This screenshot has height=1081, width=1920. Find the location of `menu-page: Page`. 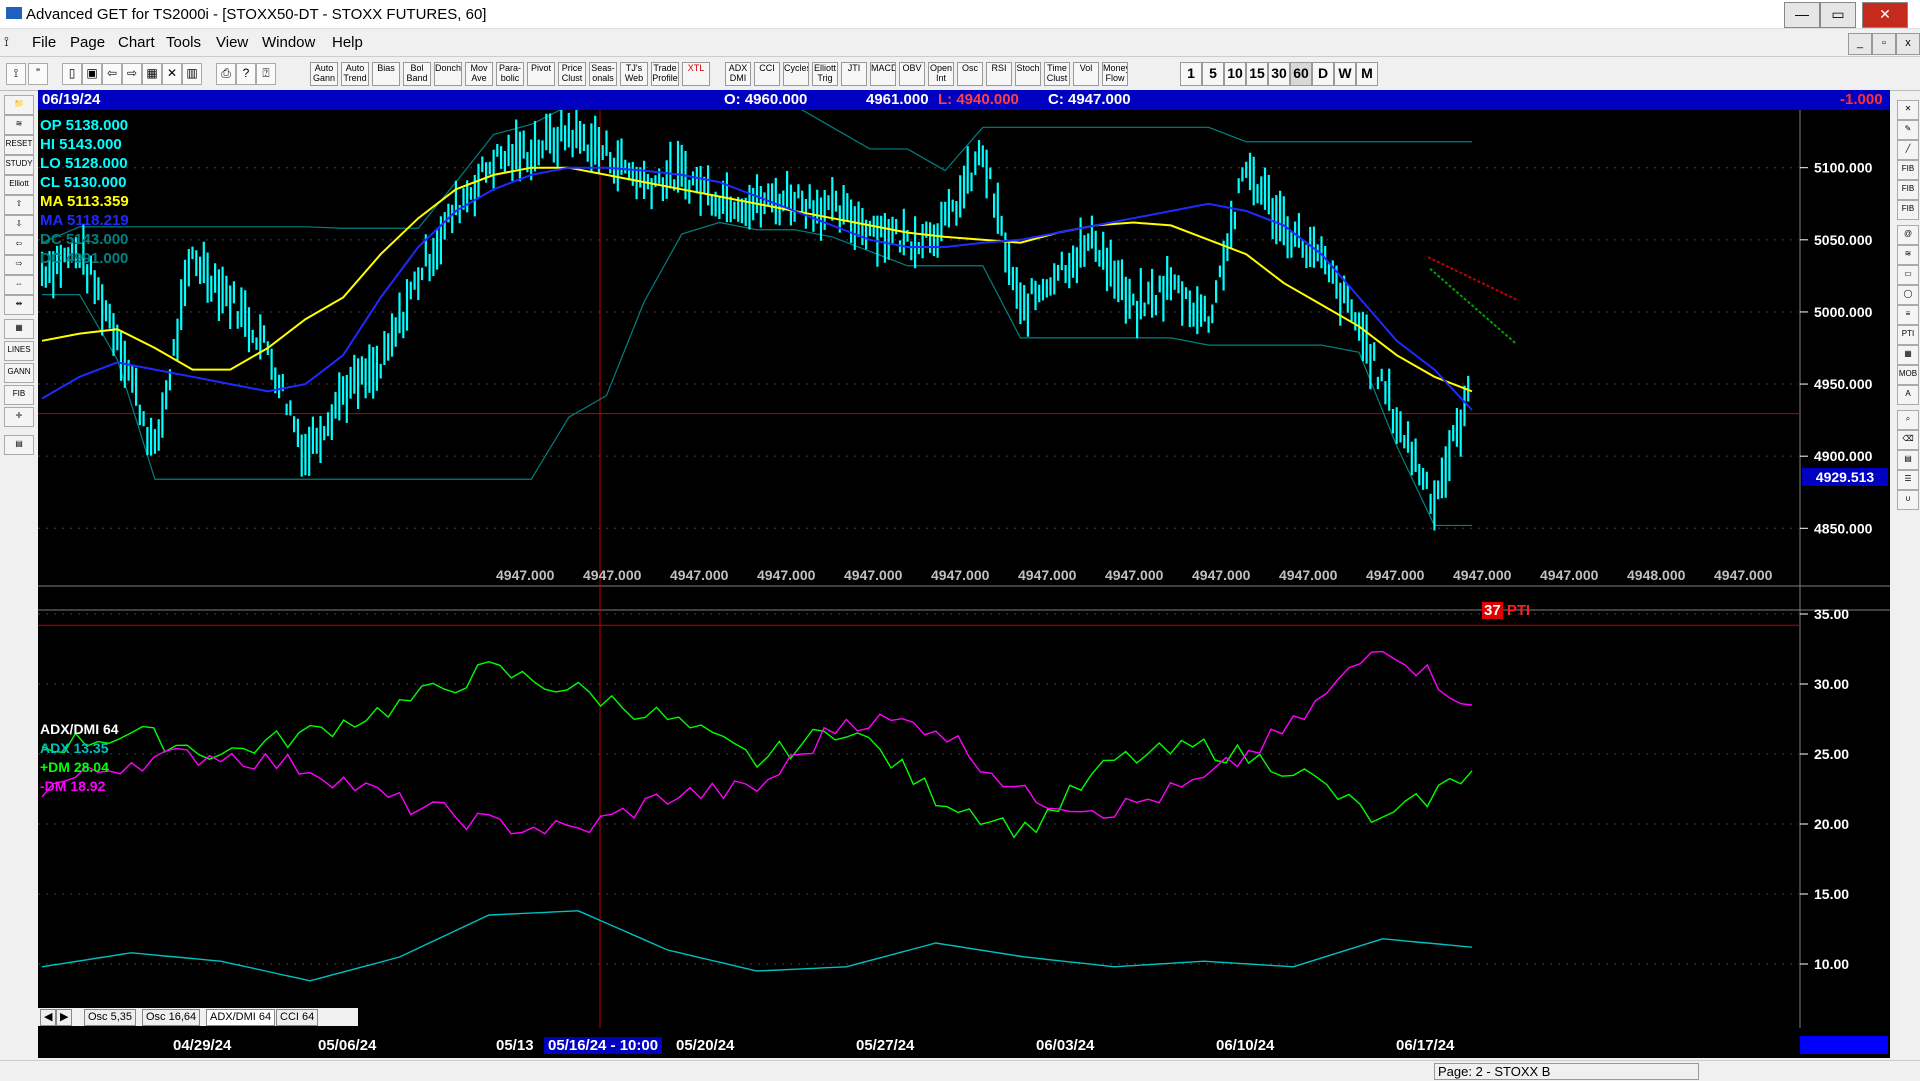

menu-page: Page is located at coordinates (87, 42).